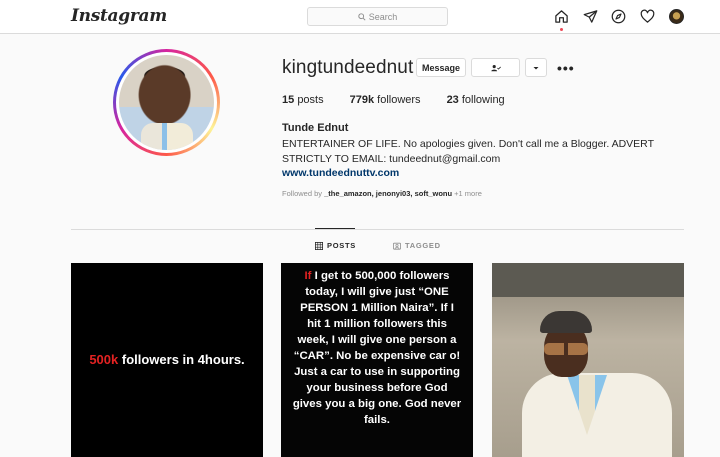 This screenshot has width=720, height=457. I want to click on tab-tagged: TAGGED, so click(417, 245).